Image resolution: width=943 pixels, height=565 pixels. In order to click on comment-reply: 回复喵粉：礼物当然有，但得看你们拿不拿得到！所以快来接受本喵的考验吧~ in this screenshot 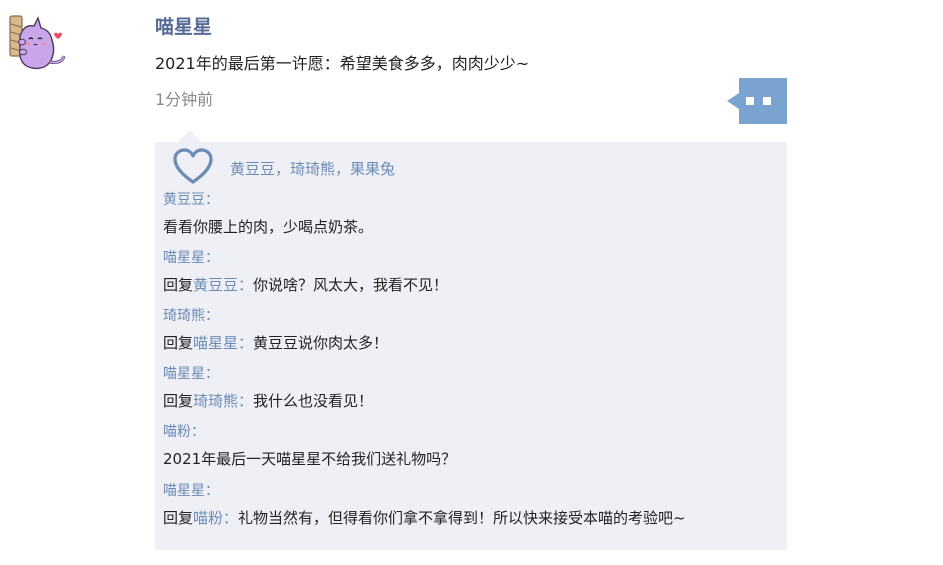, I will do `click(473, 518)`.